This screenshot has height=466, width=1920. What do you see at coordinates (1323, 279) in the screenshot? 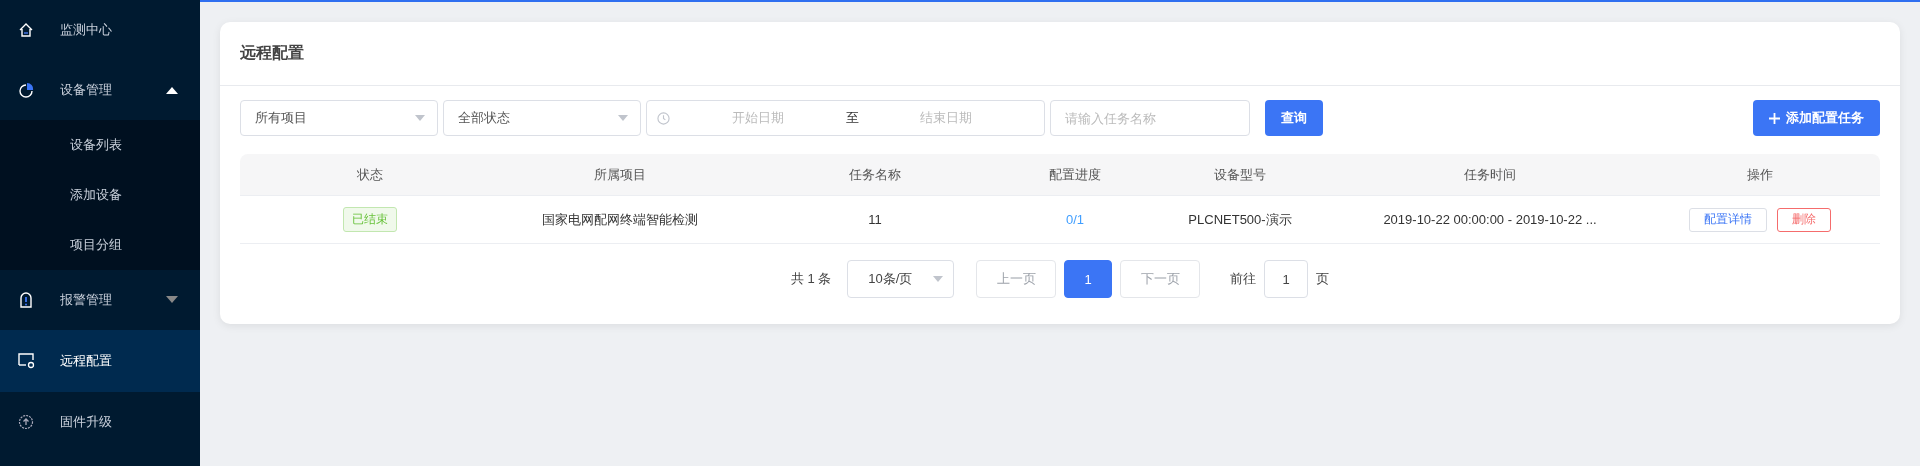
I see `goto-suffix: 页` at bounding box center [1323, 279].